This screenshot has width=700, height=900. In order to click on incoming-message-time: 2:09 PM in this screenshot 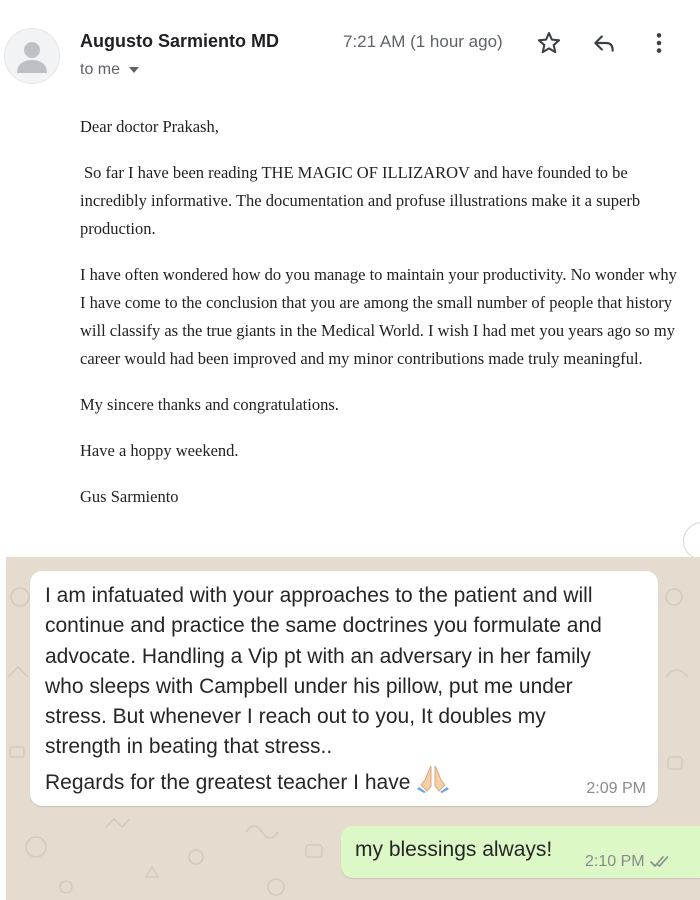, I will do `click(616, 788)`.